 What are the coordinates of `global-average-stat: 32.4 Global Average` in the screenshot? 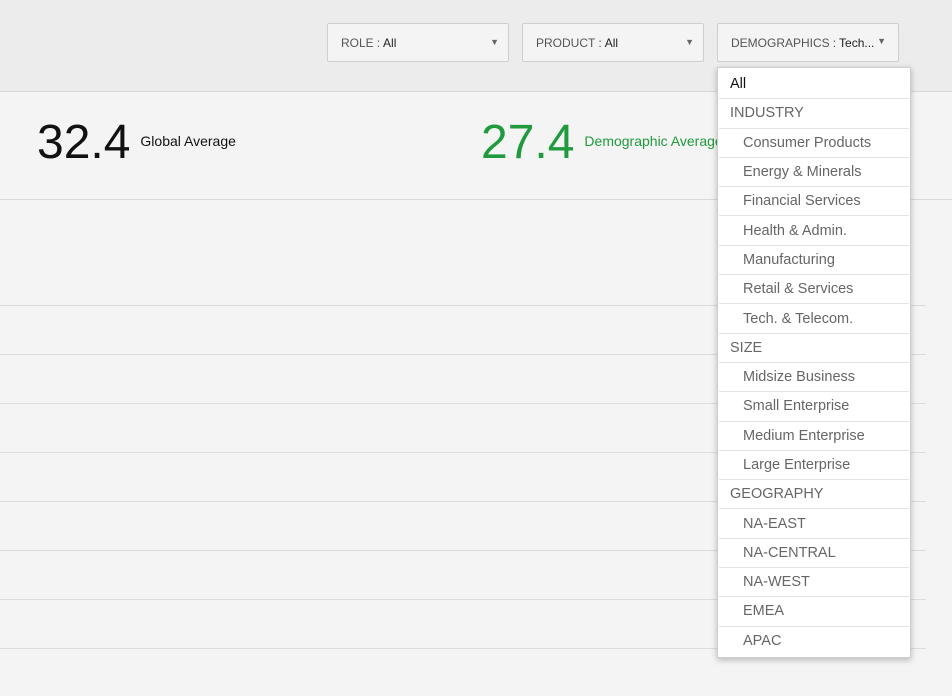 It's located at (136, 143).